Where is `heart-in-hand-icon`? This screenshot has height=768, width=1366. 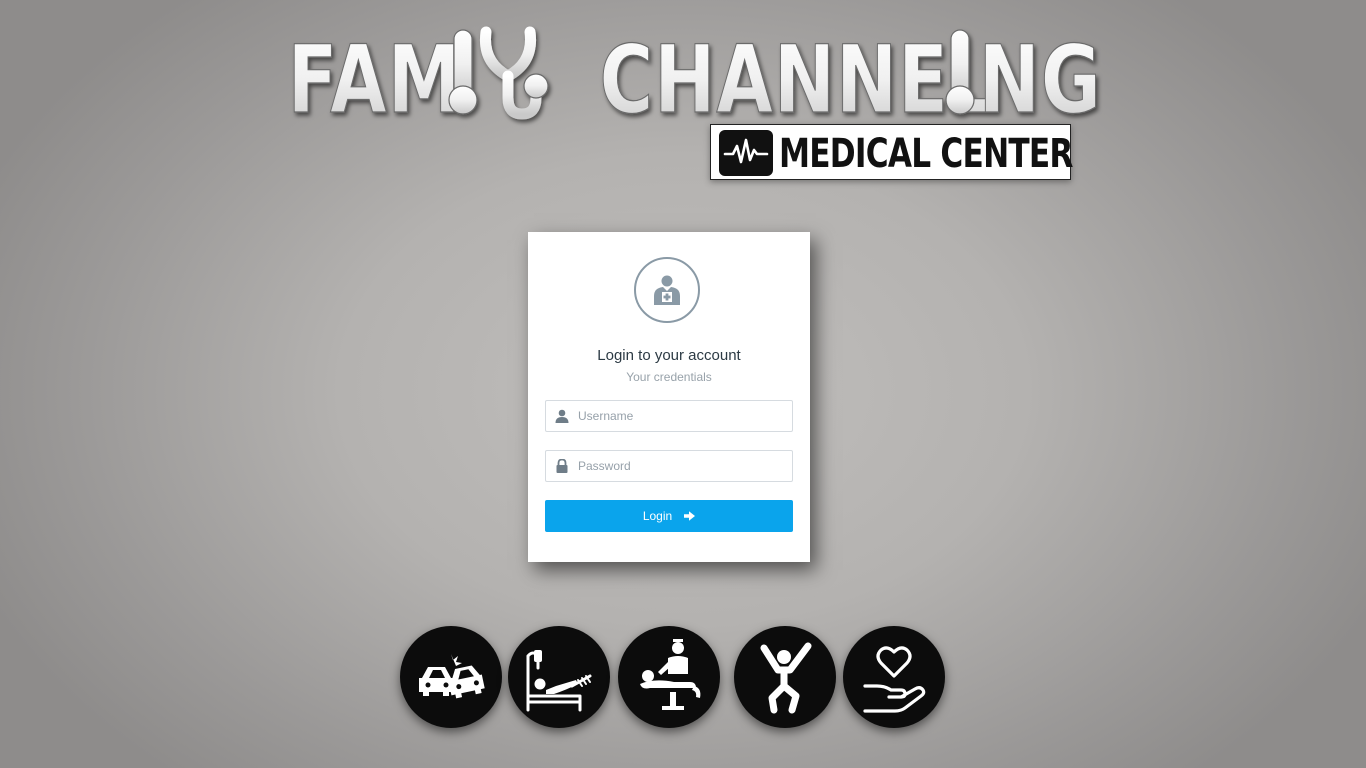 heart-in-hand-icon is located at coordinates (894, 679).